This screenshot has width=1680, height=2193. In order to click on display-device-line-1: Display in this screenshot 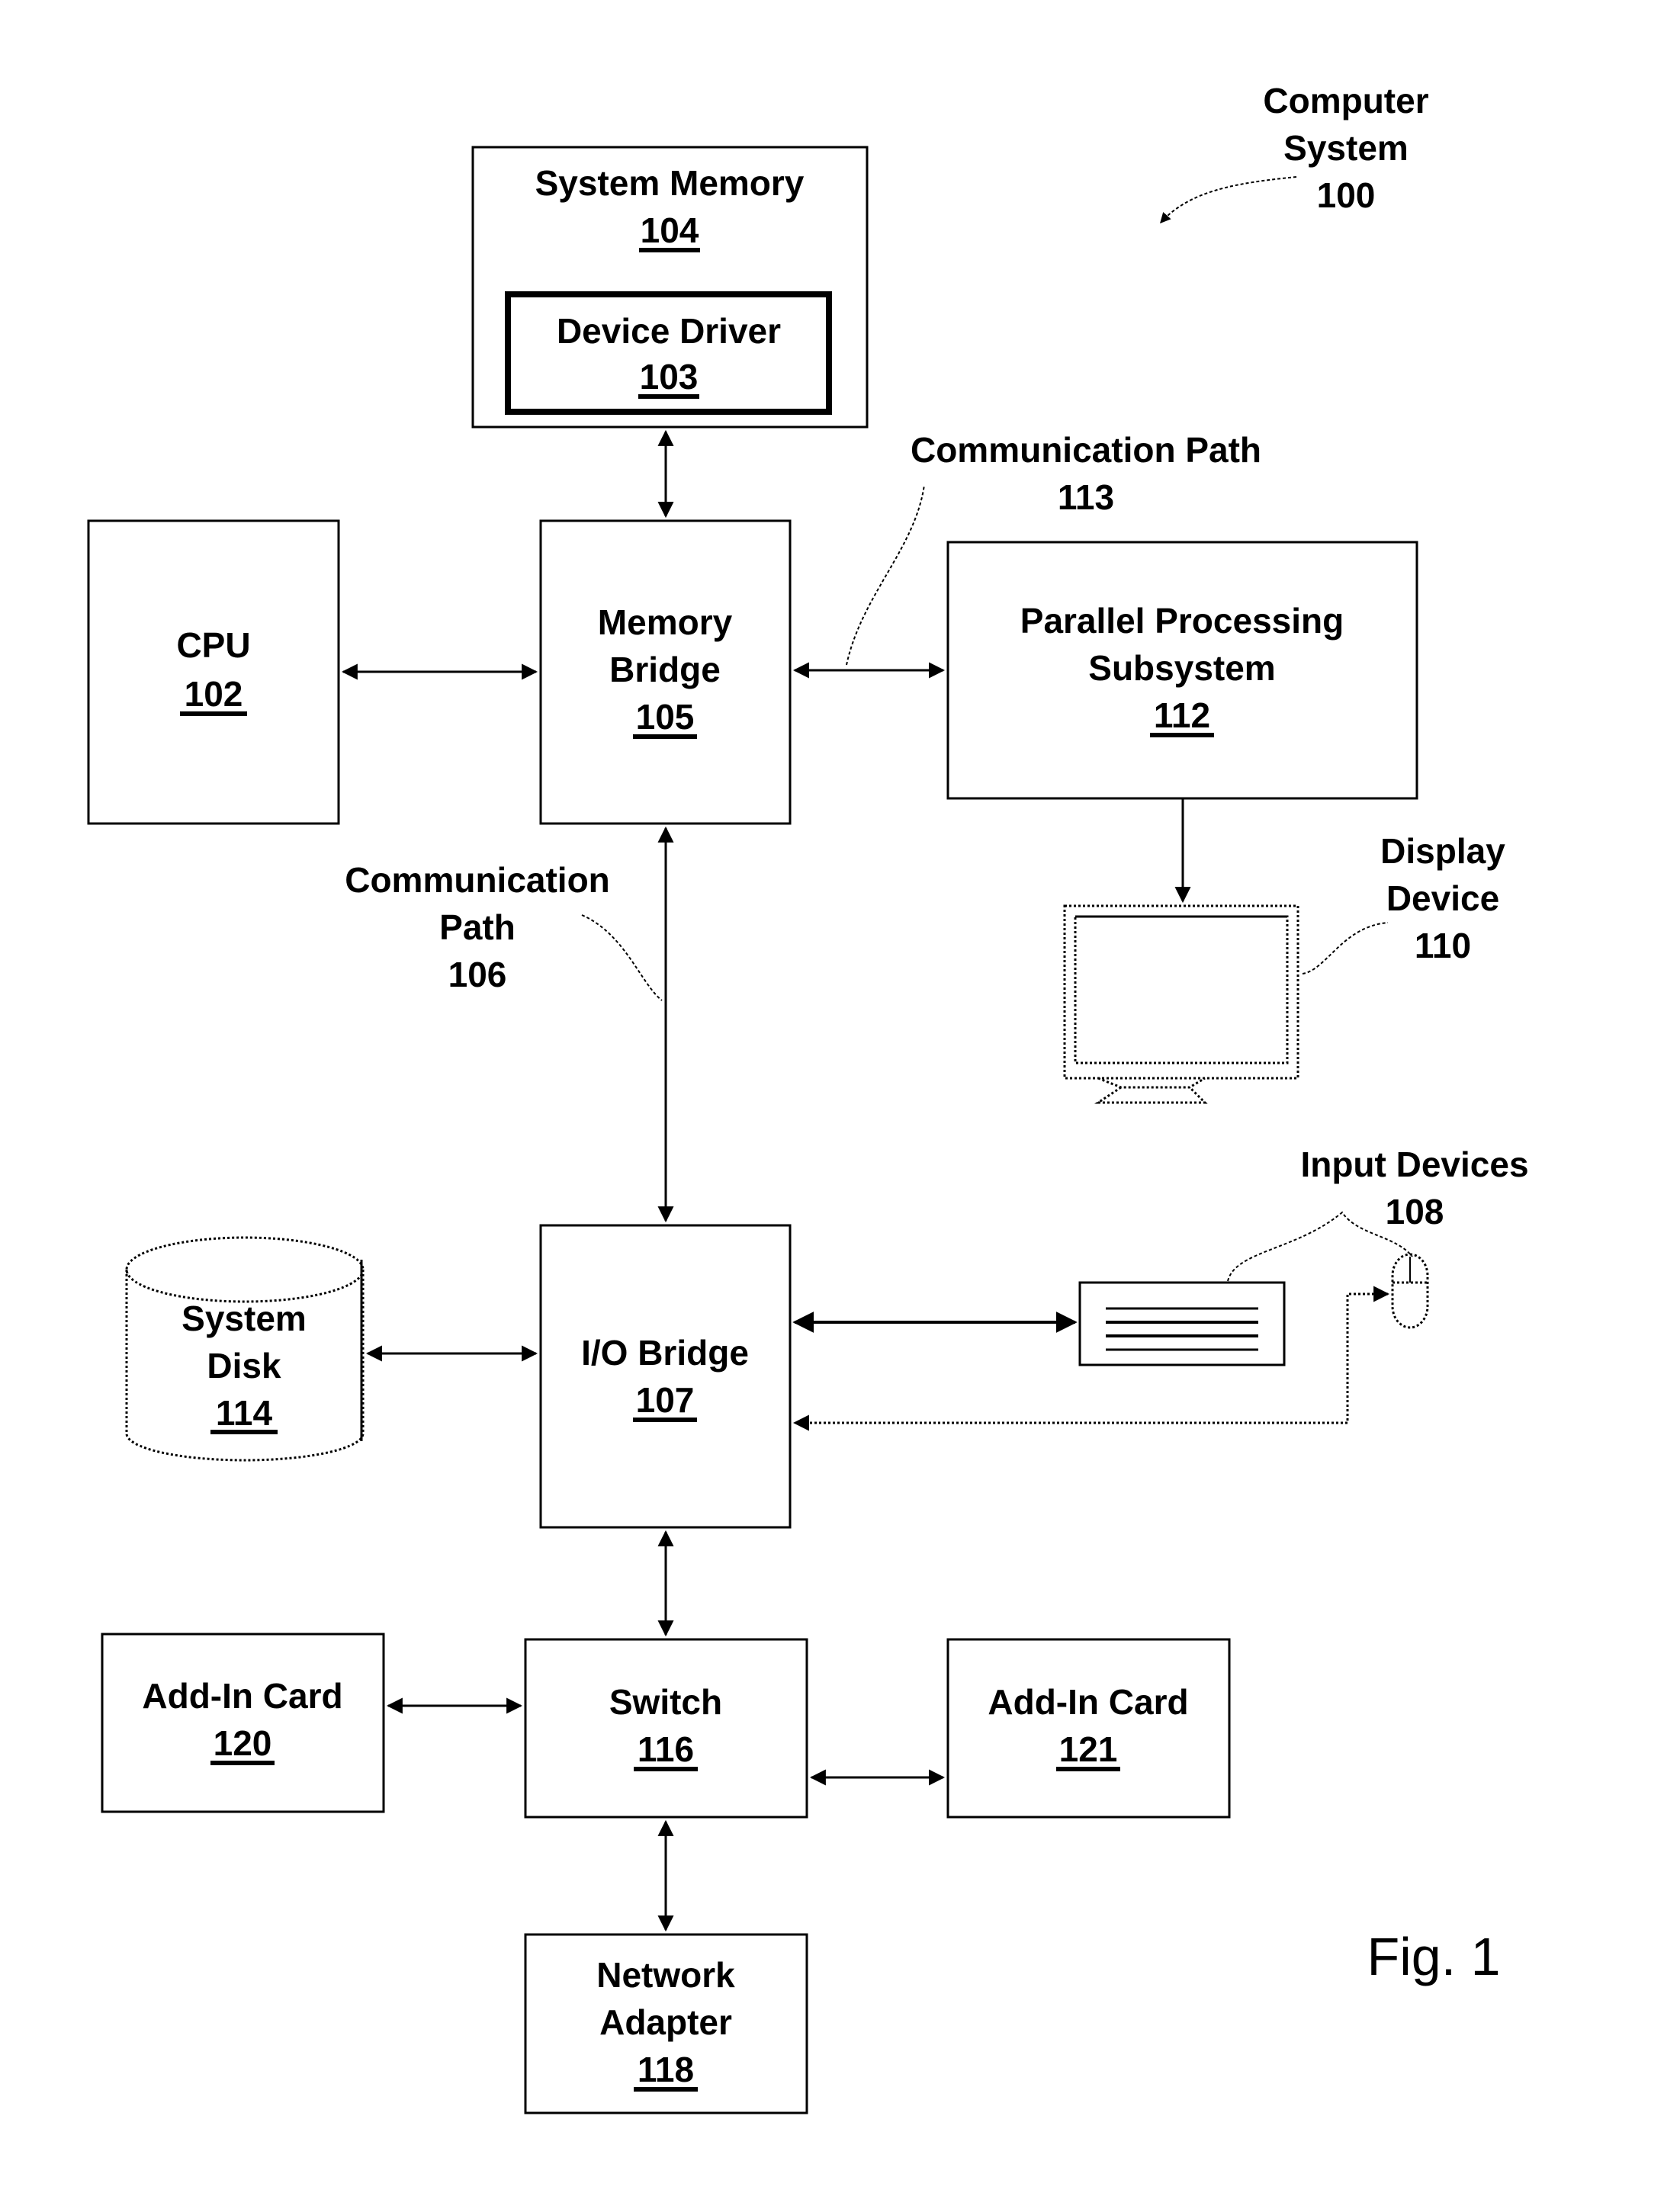, I will do `click(1442, 851)`.